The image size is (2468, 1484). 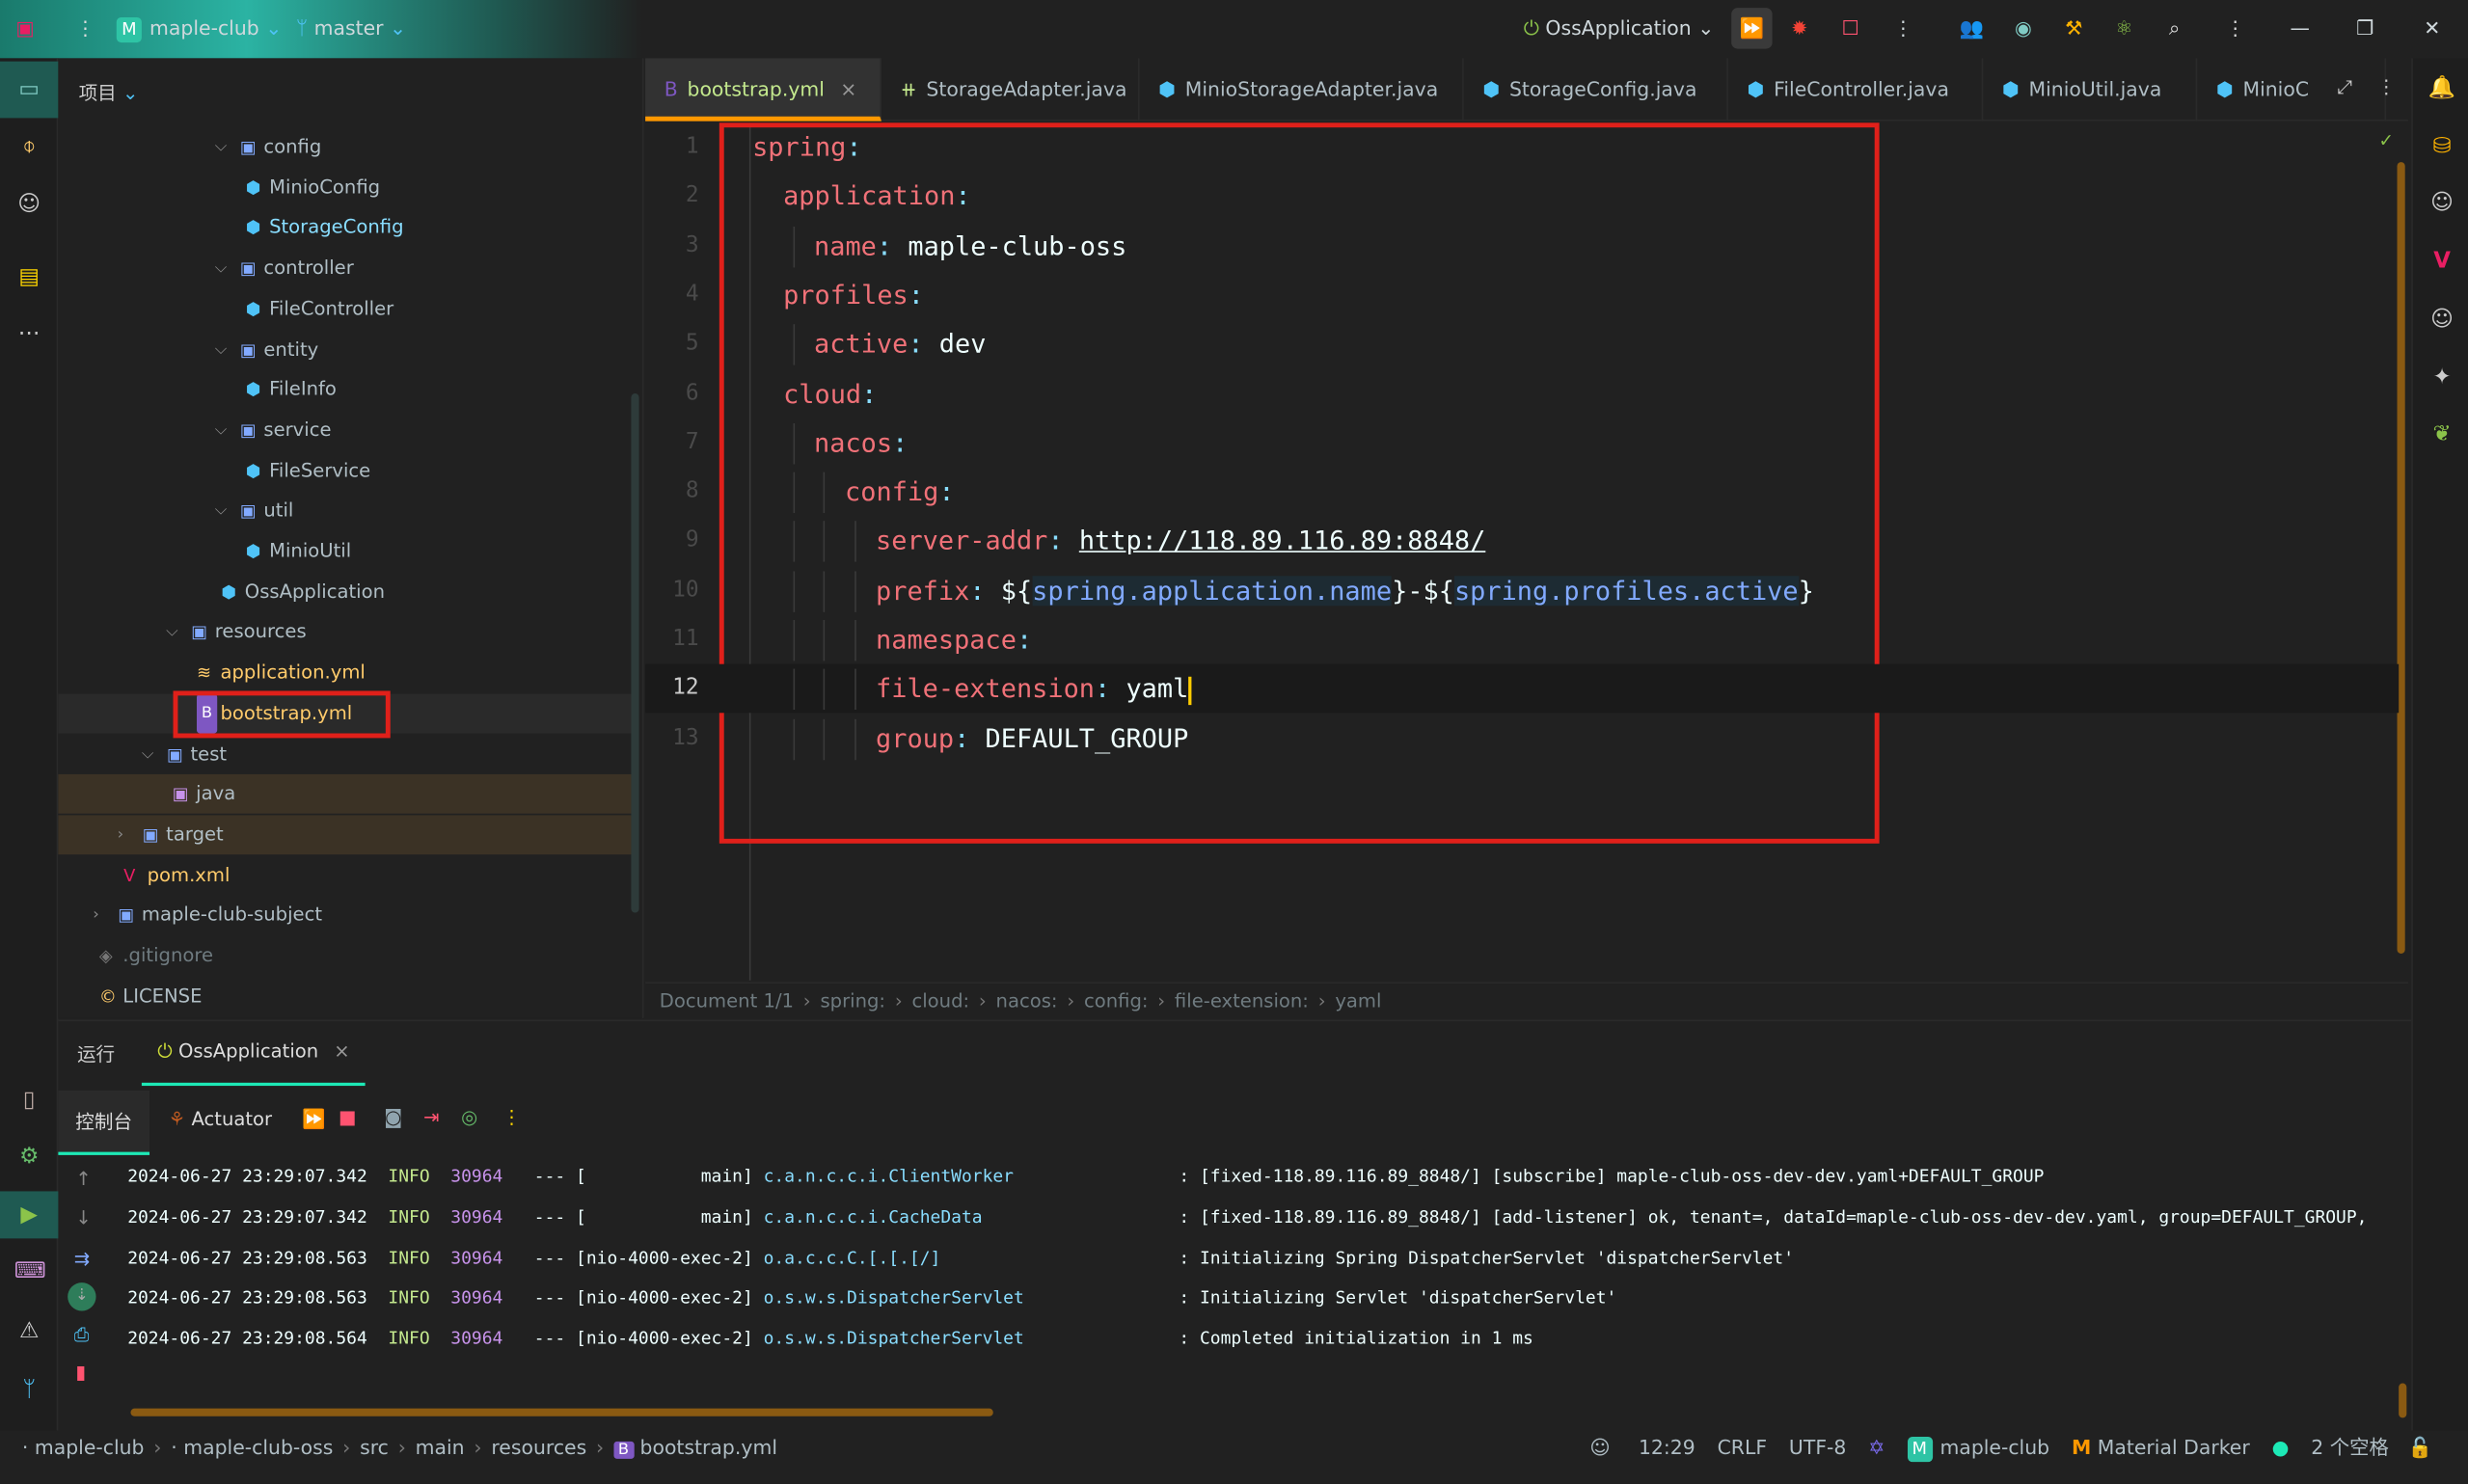 I want to click on status-path-item: maple-club-oss, so click(x=258, y=1446).